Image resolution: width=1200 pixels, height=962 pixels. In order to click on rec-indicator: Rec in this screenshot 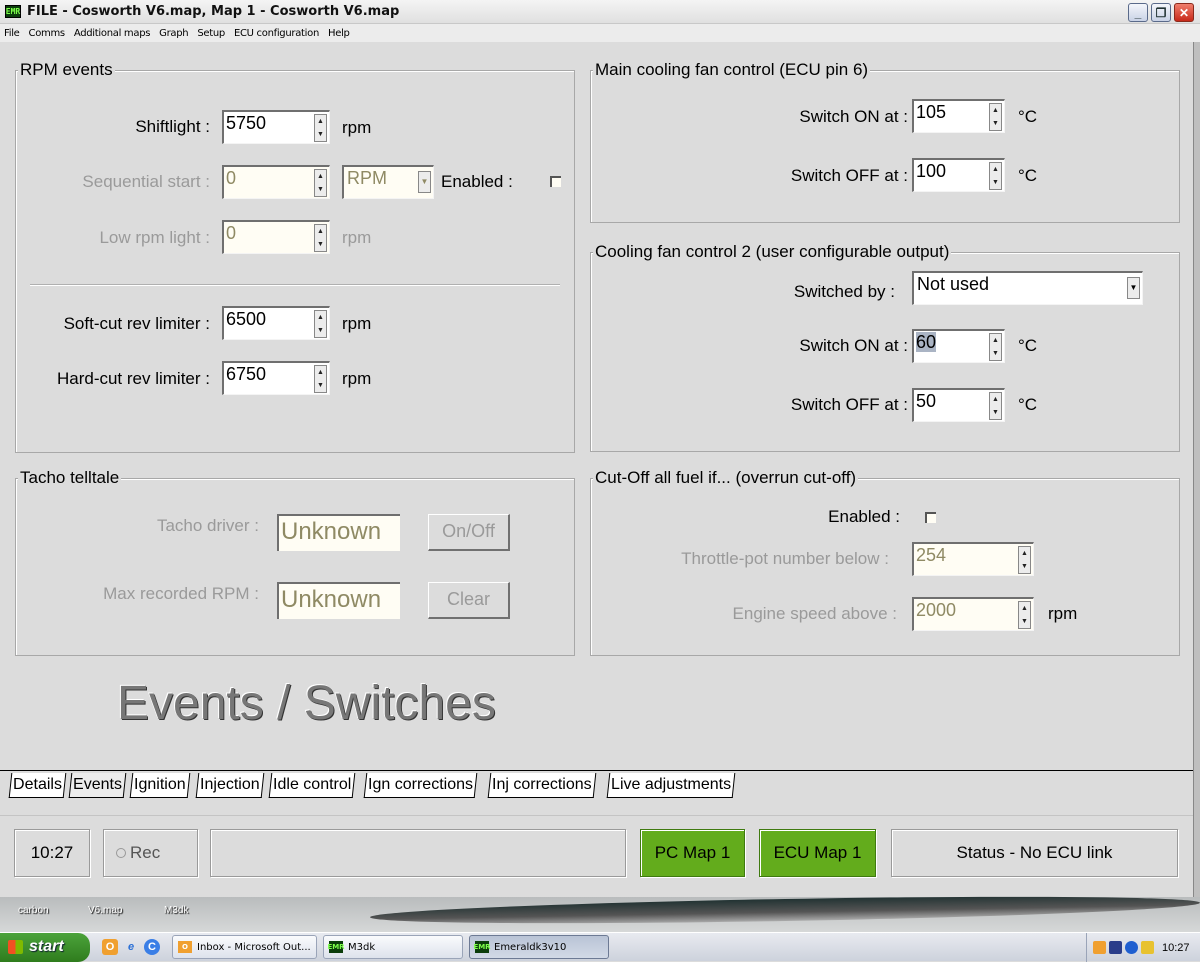, I will do `click(150, 853)`.